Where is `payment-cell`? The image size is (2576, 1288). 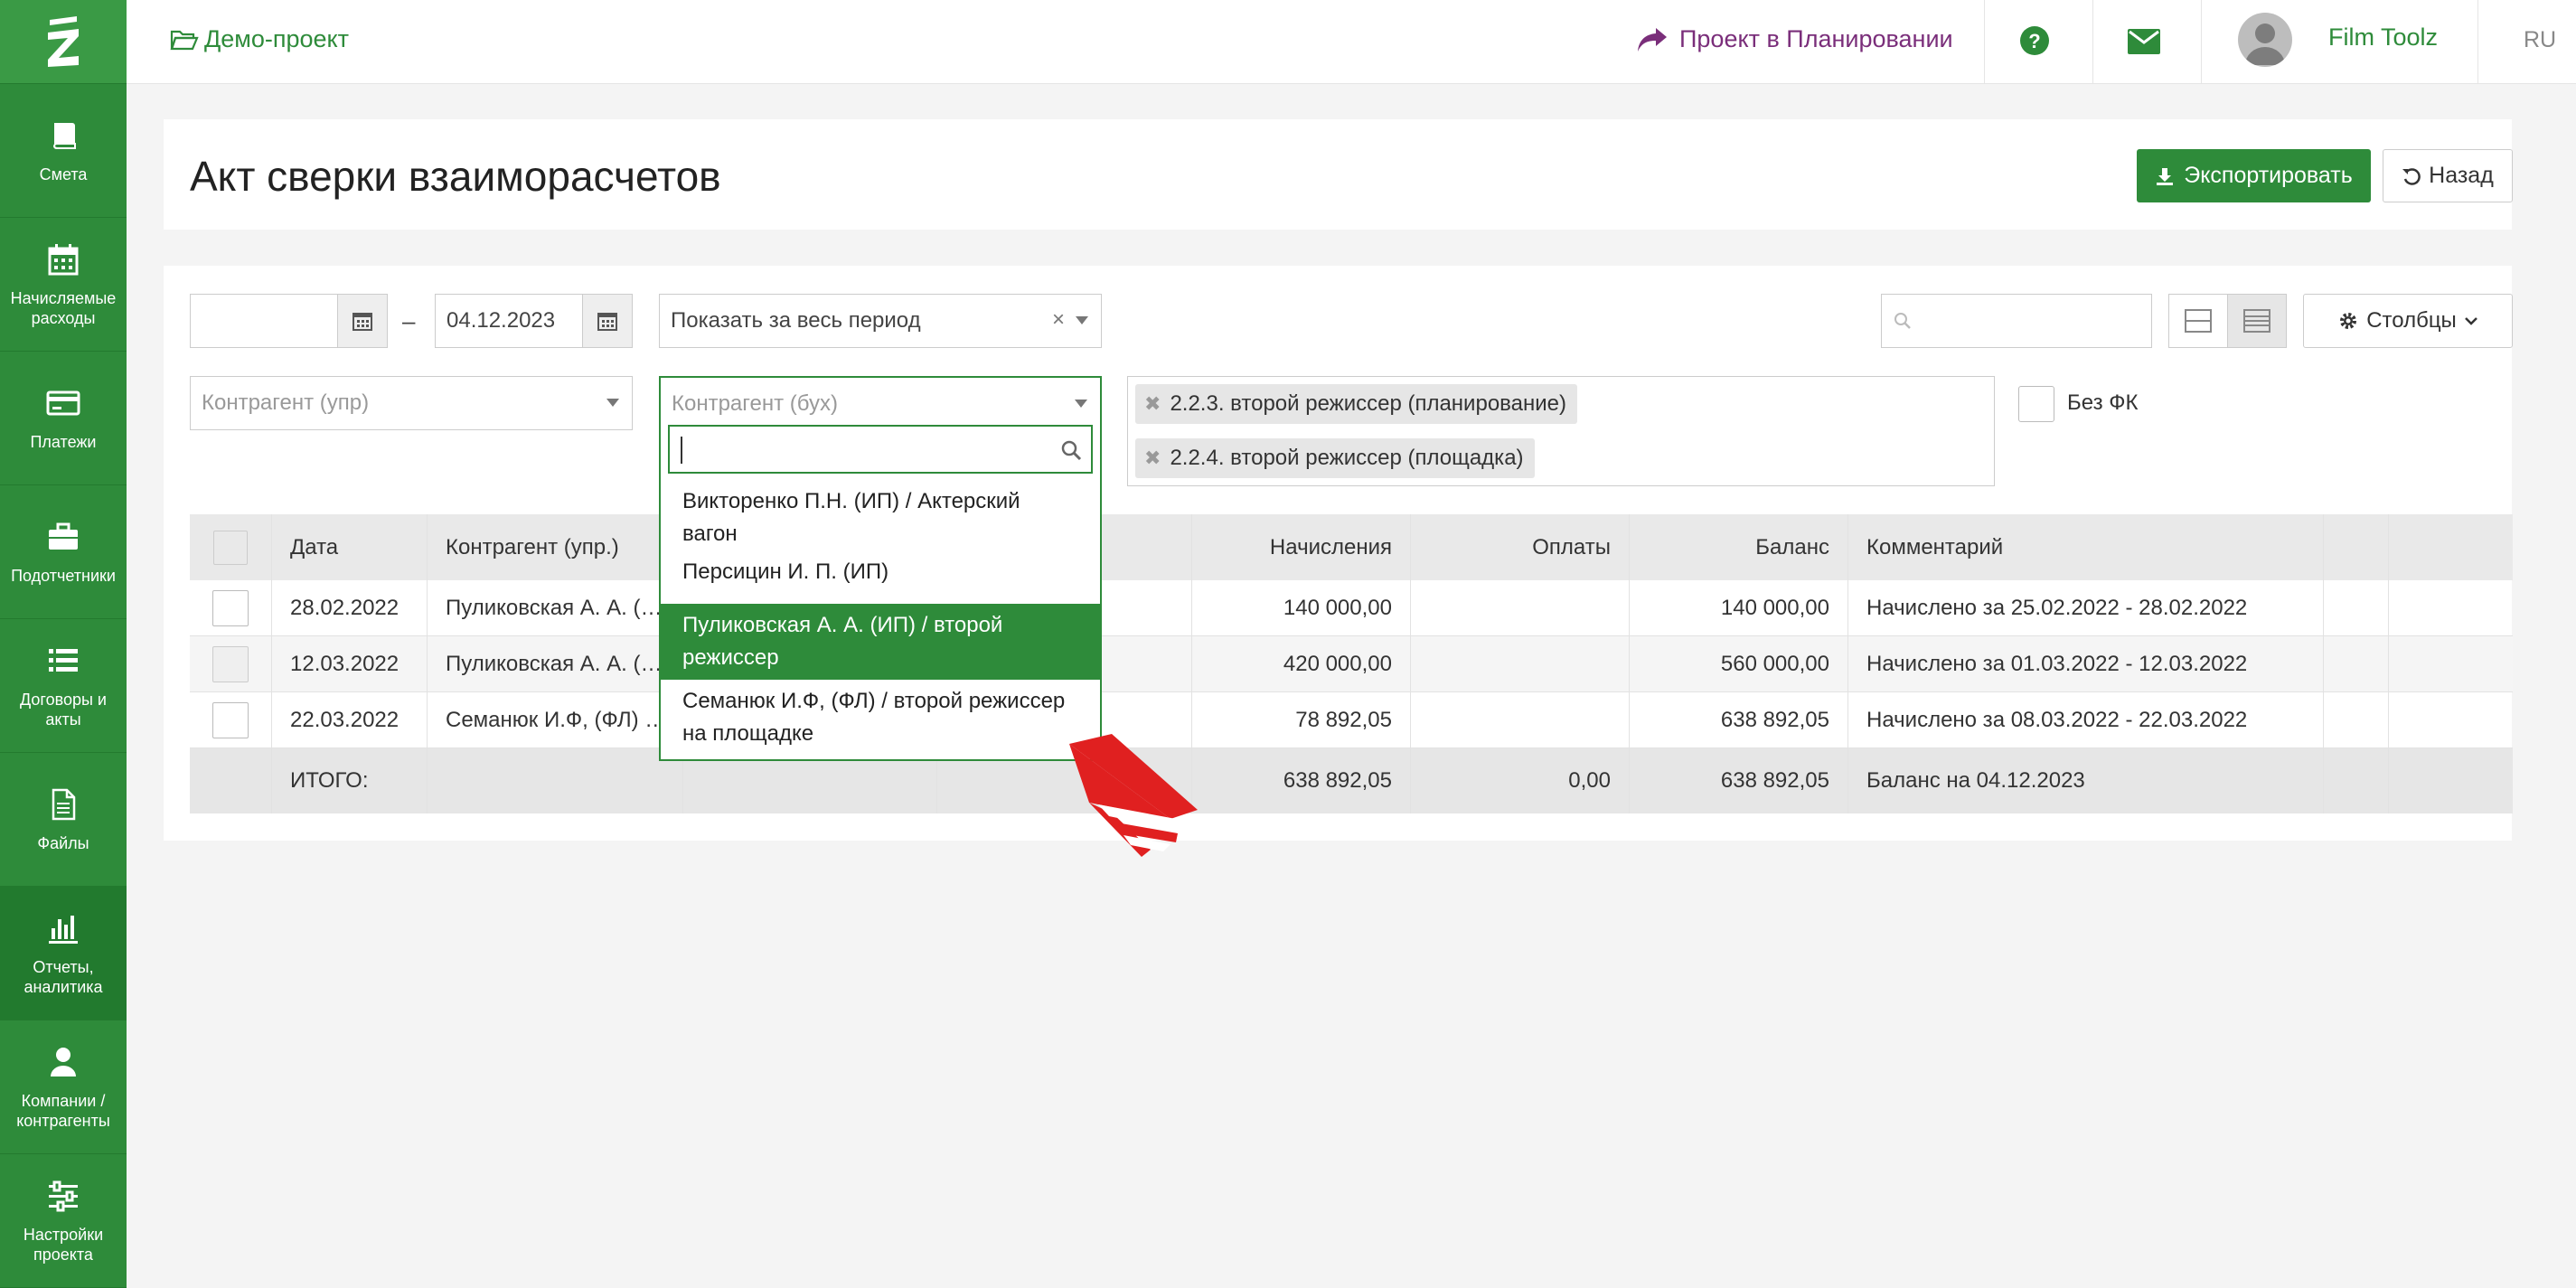 payment-cell is located at coordinates (1520, 608).